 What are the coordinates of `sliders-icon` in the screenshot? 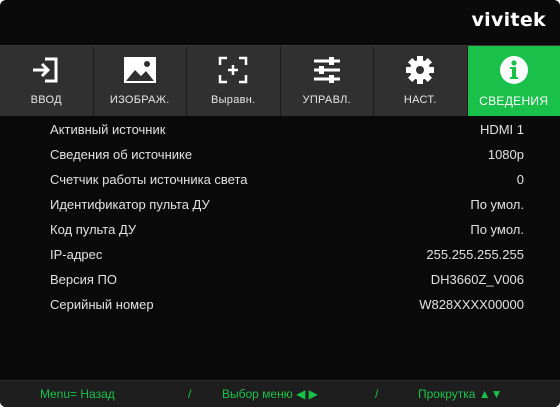 It's located at (327, 70).